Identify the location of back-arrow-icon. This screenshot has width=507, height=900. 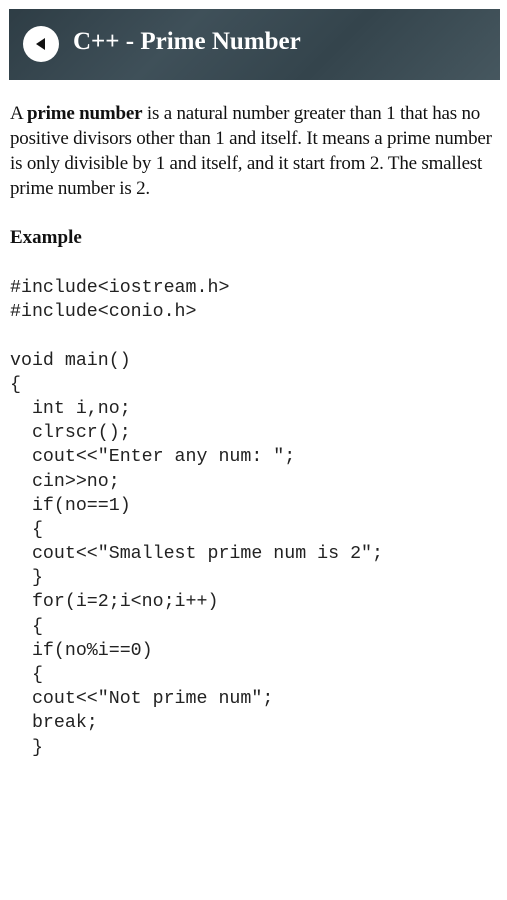
(40, 44).